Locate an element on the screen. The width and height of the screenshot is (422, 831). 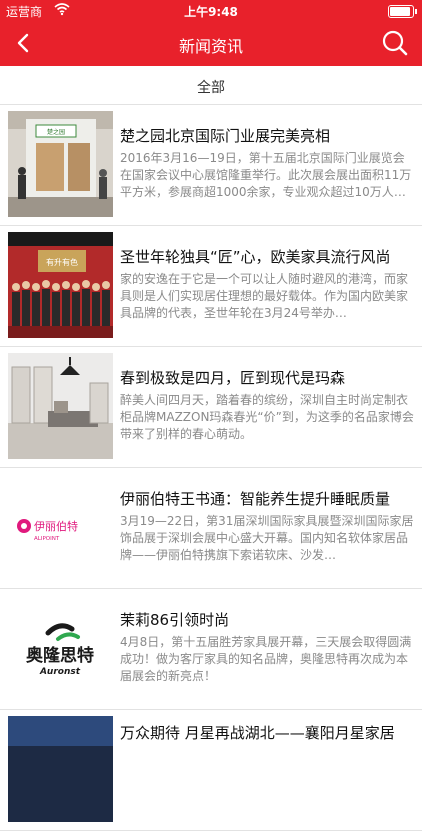
status-bar: 运营商 上午9:48 is located at coordinates (211, 11).